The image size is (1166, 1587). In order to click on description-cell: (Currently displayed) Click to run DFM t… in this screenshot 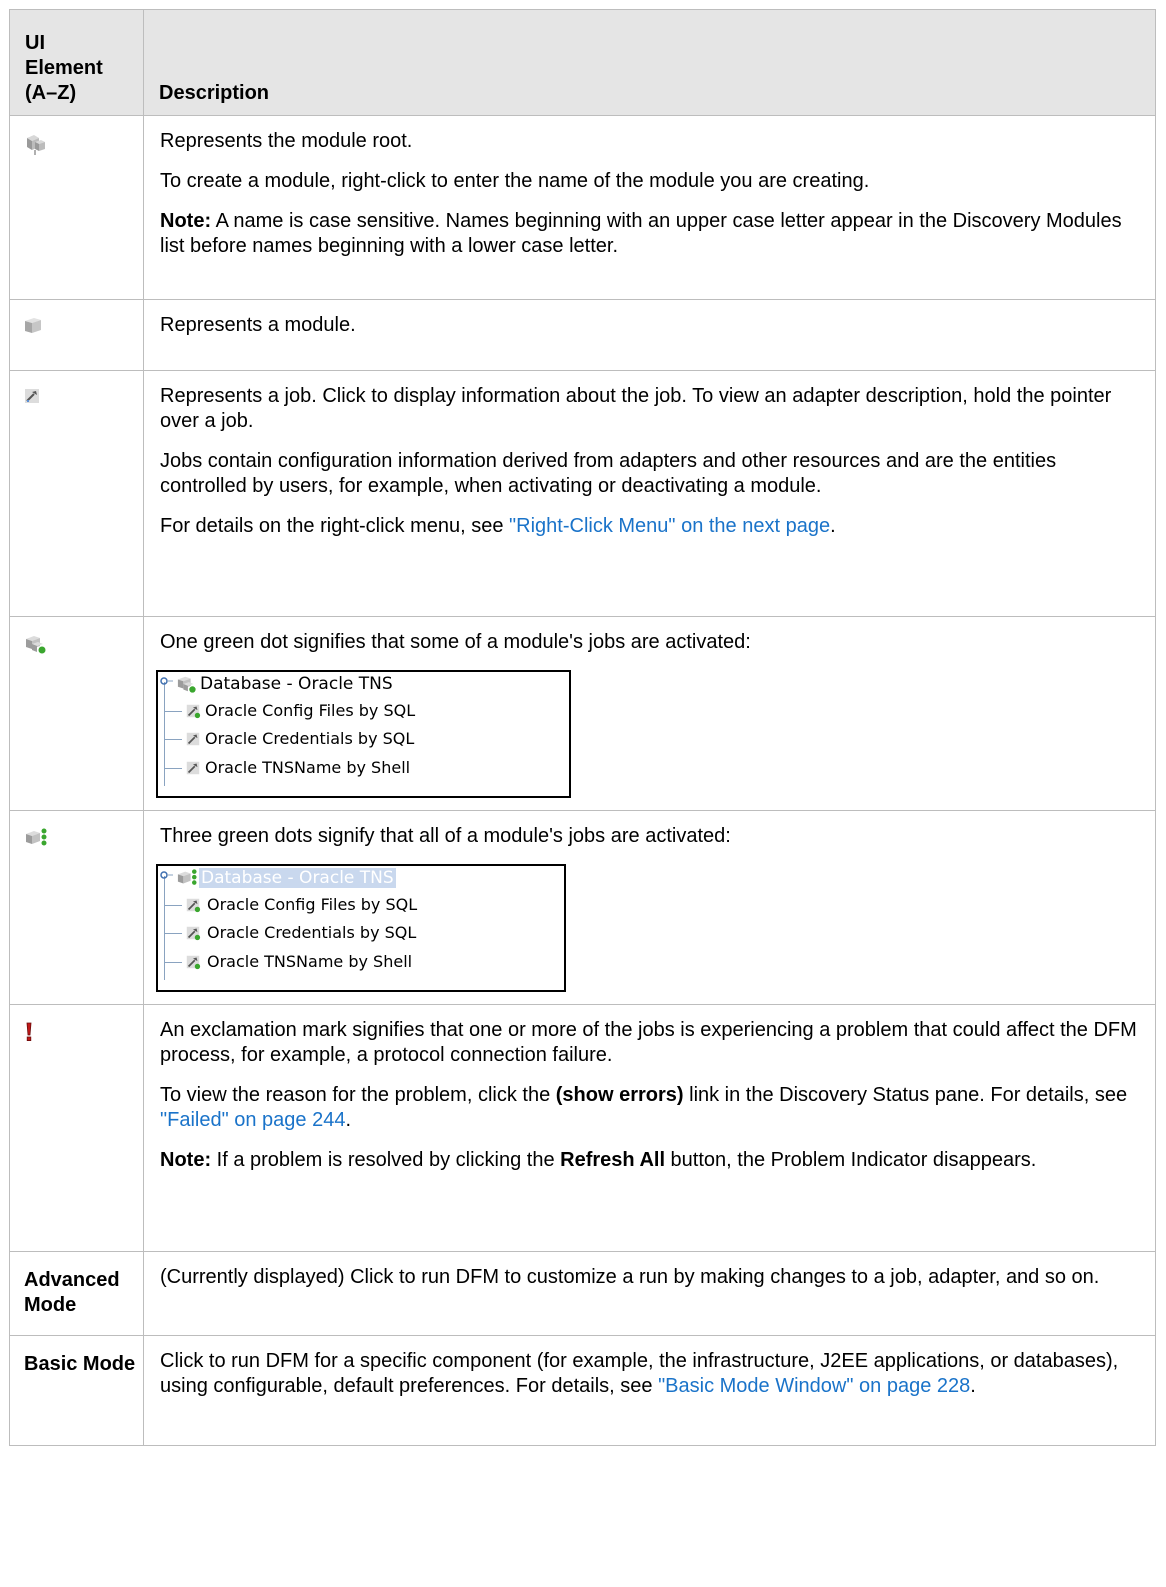, I will do `click(649, 1293)`.